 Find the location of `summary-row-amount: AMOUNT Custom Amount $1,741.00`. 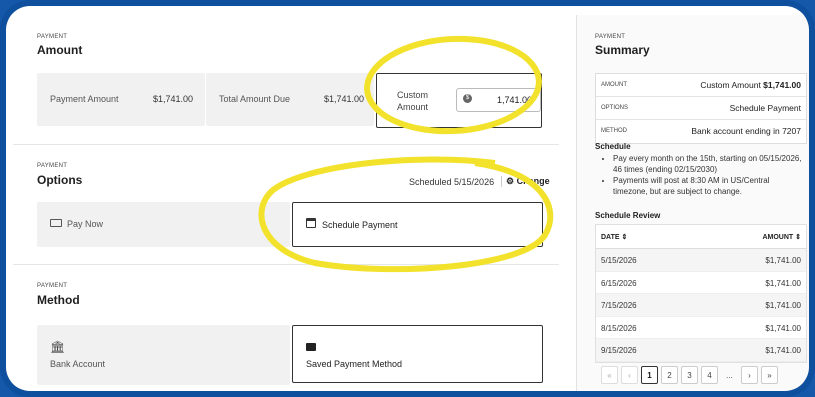

summary-row-amount: AMOUNT Custom Amount $1,741.00 is located at coordinates (701, 85).